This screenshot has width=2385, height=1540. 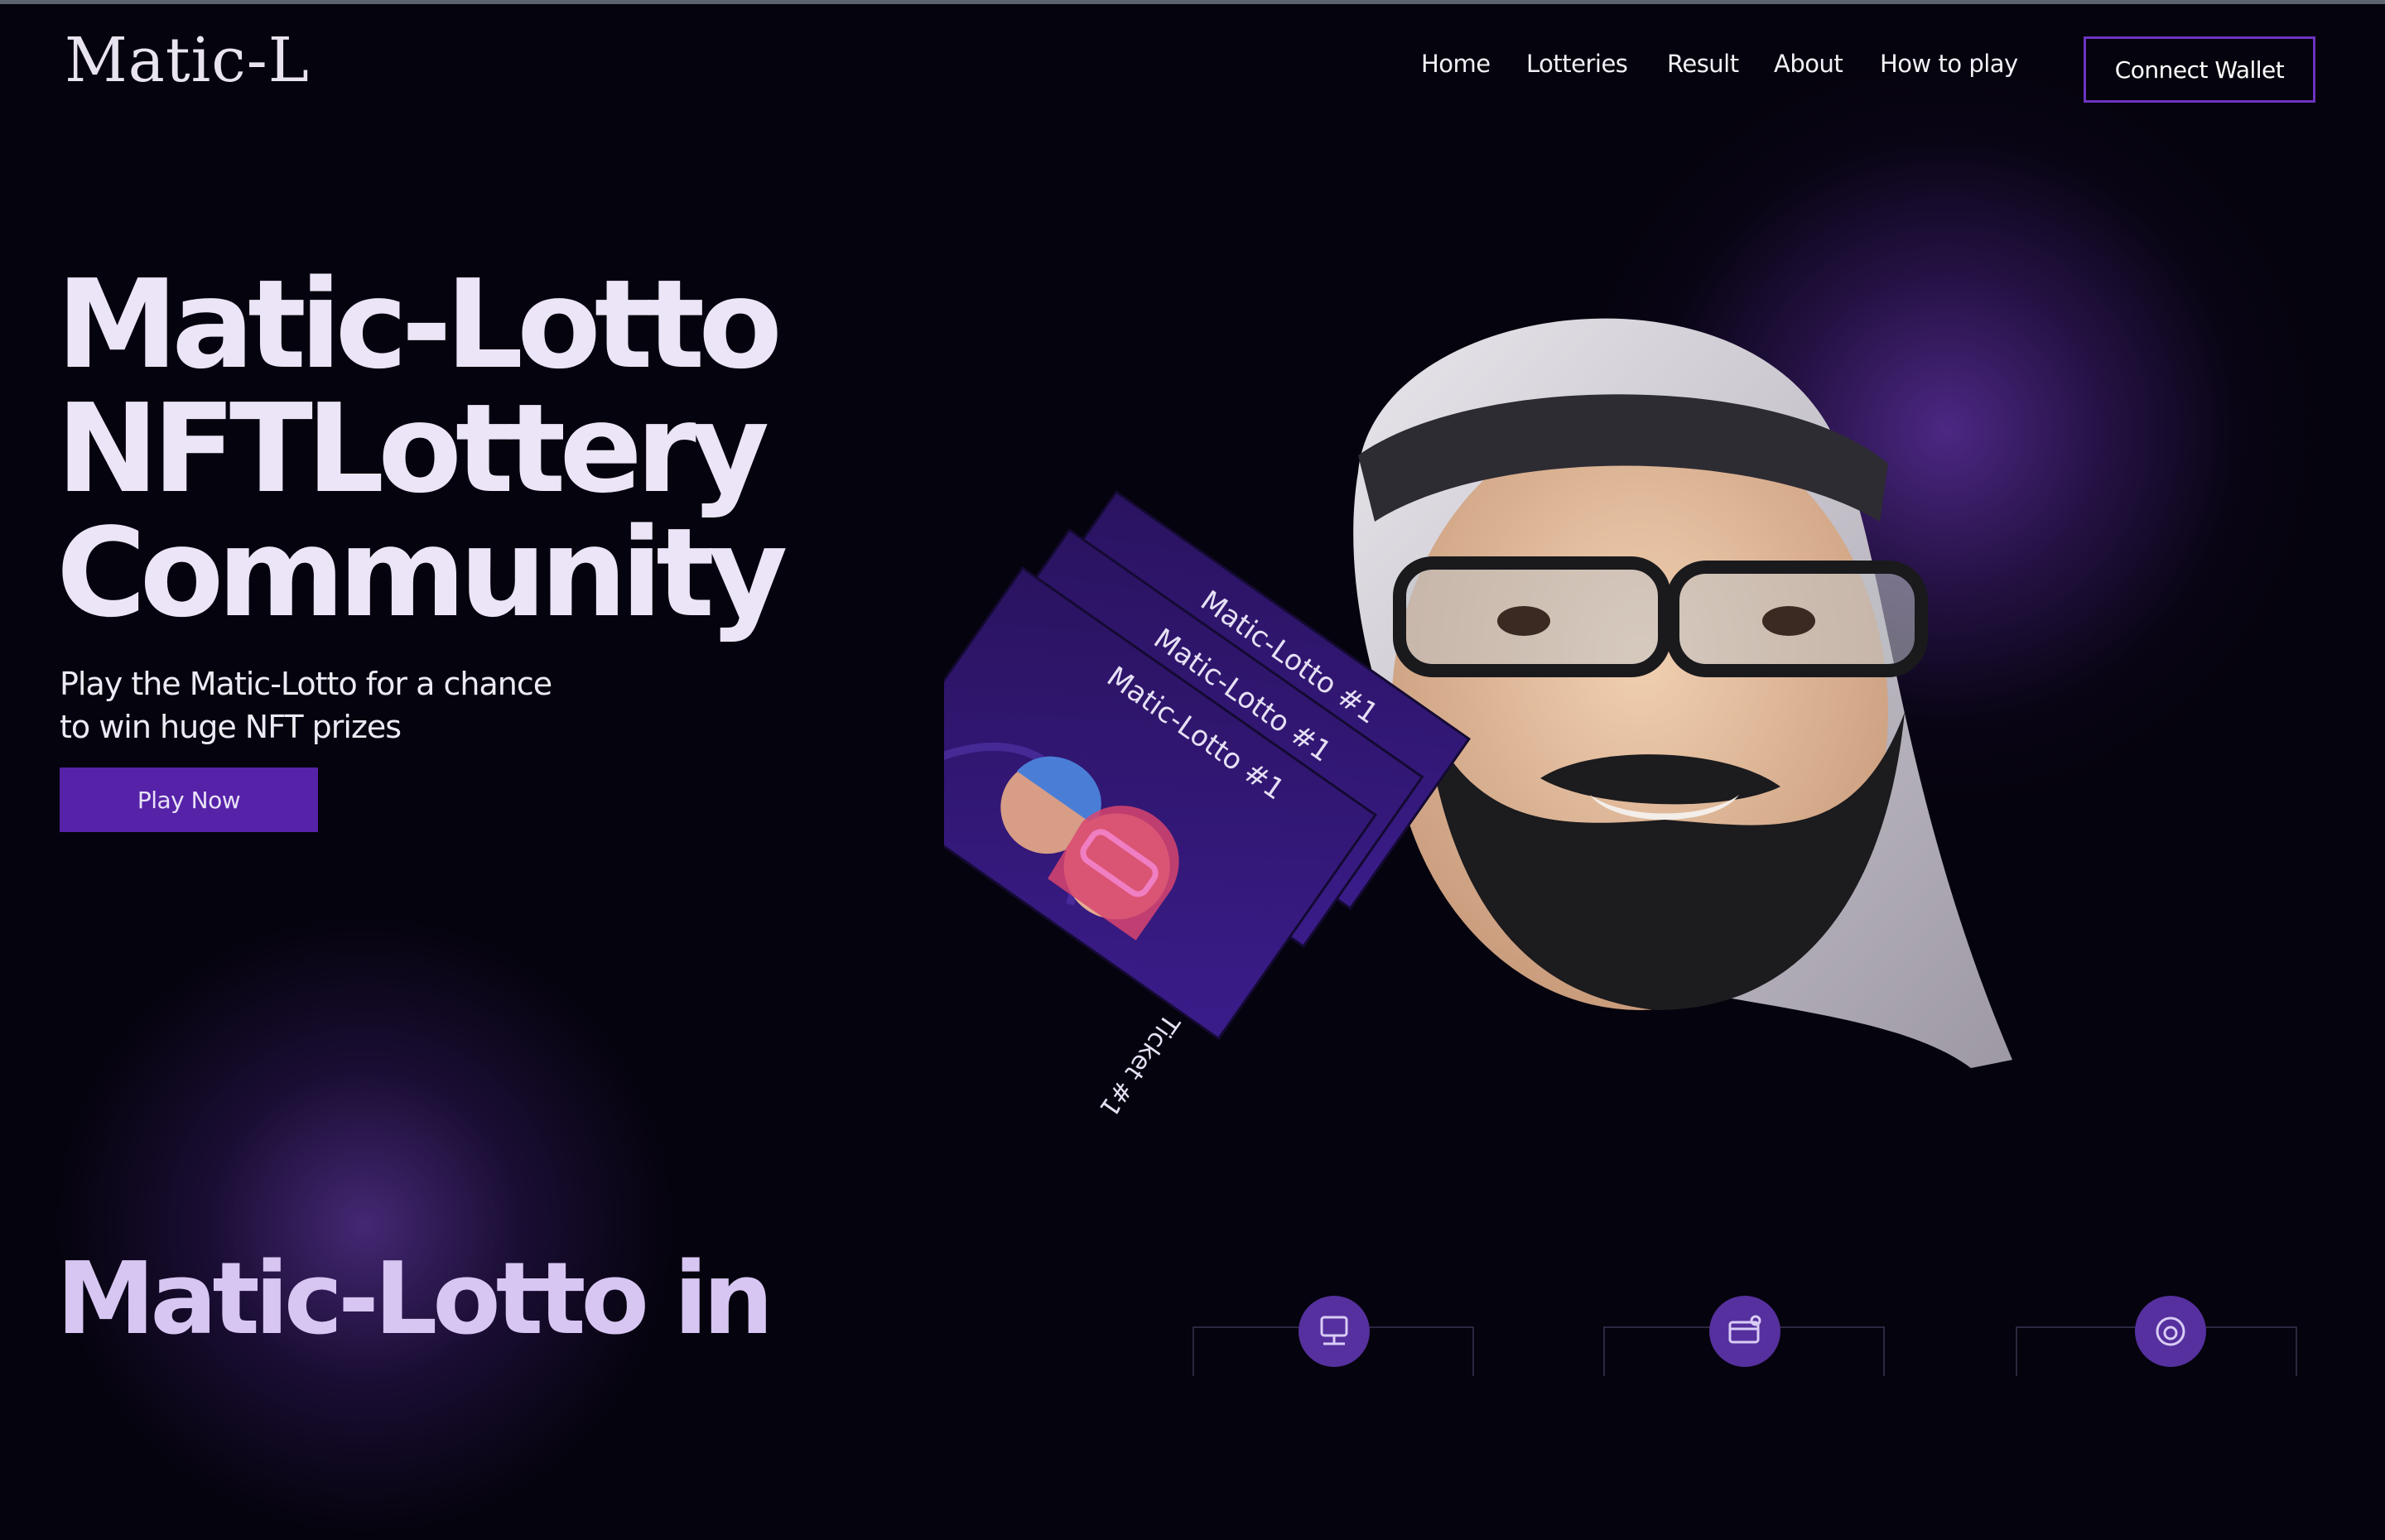 I want to click on section-title: Matic-Lotto in, so click(x=414, y=1300).